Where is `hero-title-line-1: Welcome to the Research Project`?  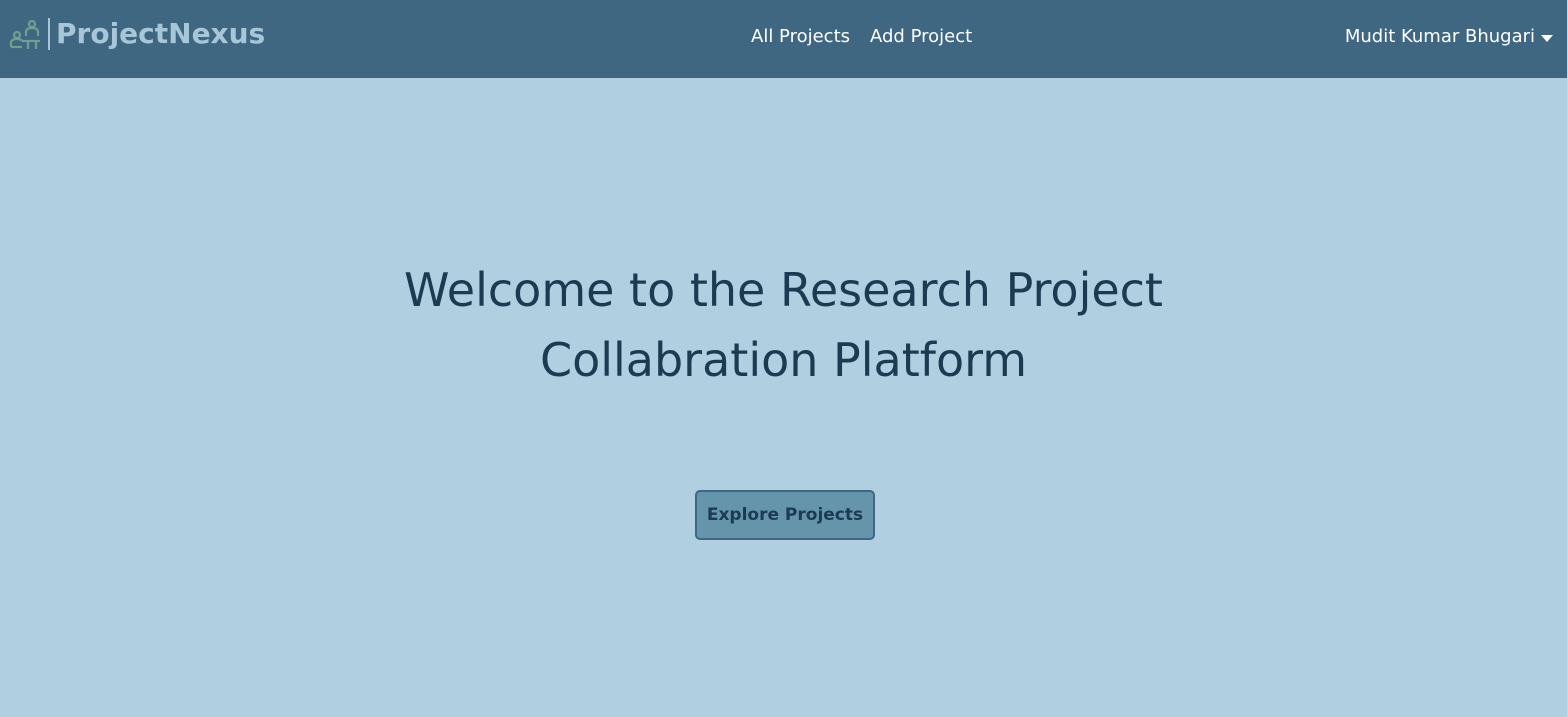
hero-title-line-1: Welcome to the Research Project is located at coordinates (783, 290).